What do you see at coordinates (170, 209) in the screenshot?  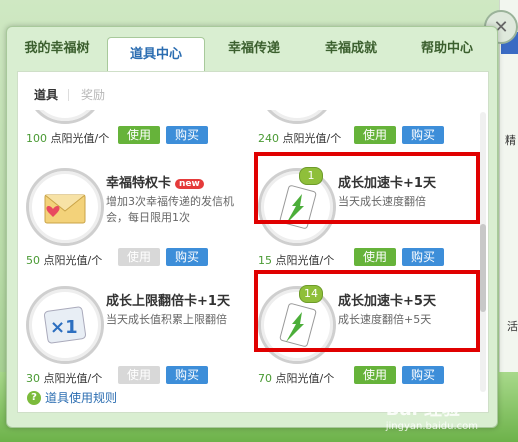 I see `item-description: 增加3次幸福传递的发信机会，每日限用1次` at bounding box center [170, 209].